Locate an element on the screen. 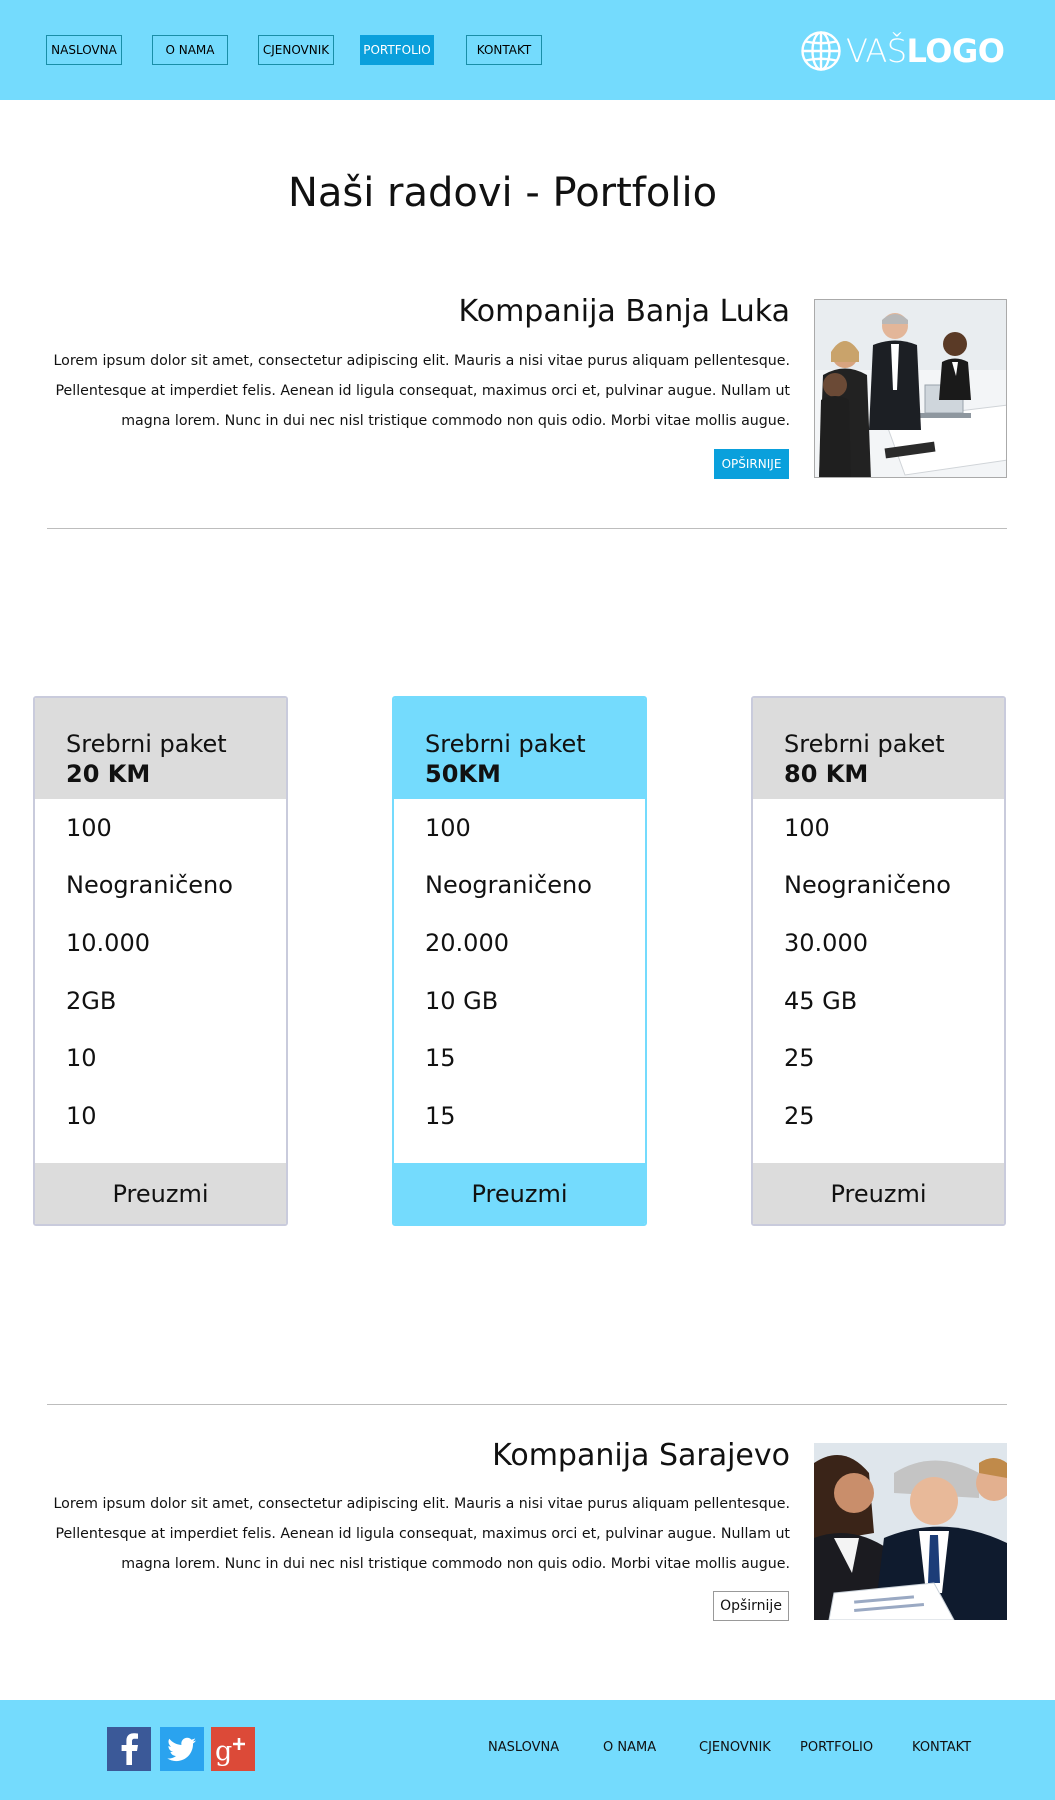 Image resolution: width=1055 pixels, height=1800 pixels. package-price: 20 KM is located at coordinates (108, 774).